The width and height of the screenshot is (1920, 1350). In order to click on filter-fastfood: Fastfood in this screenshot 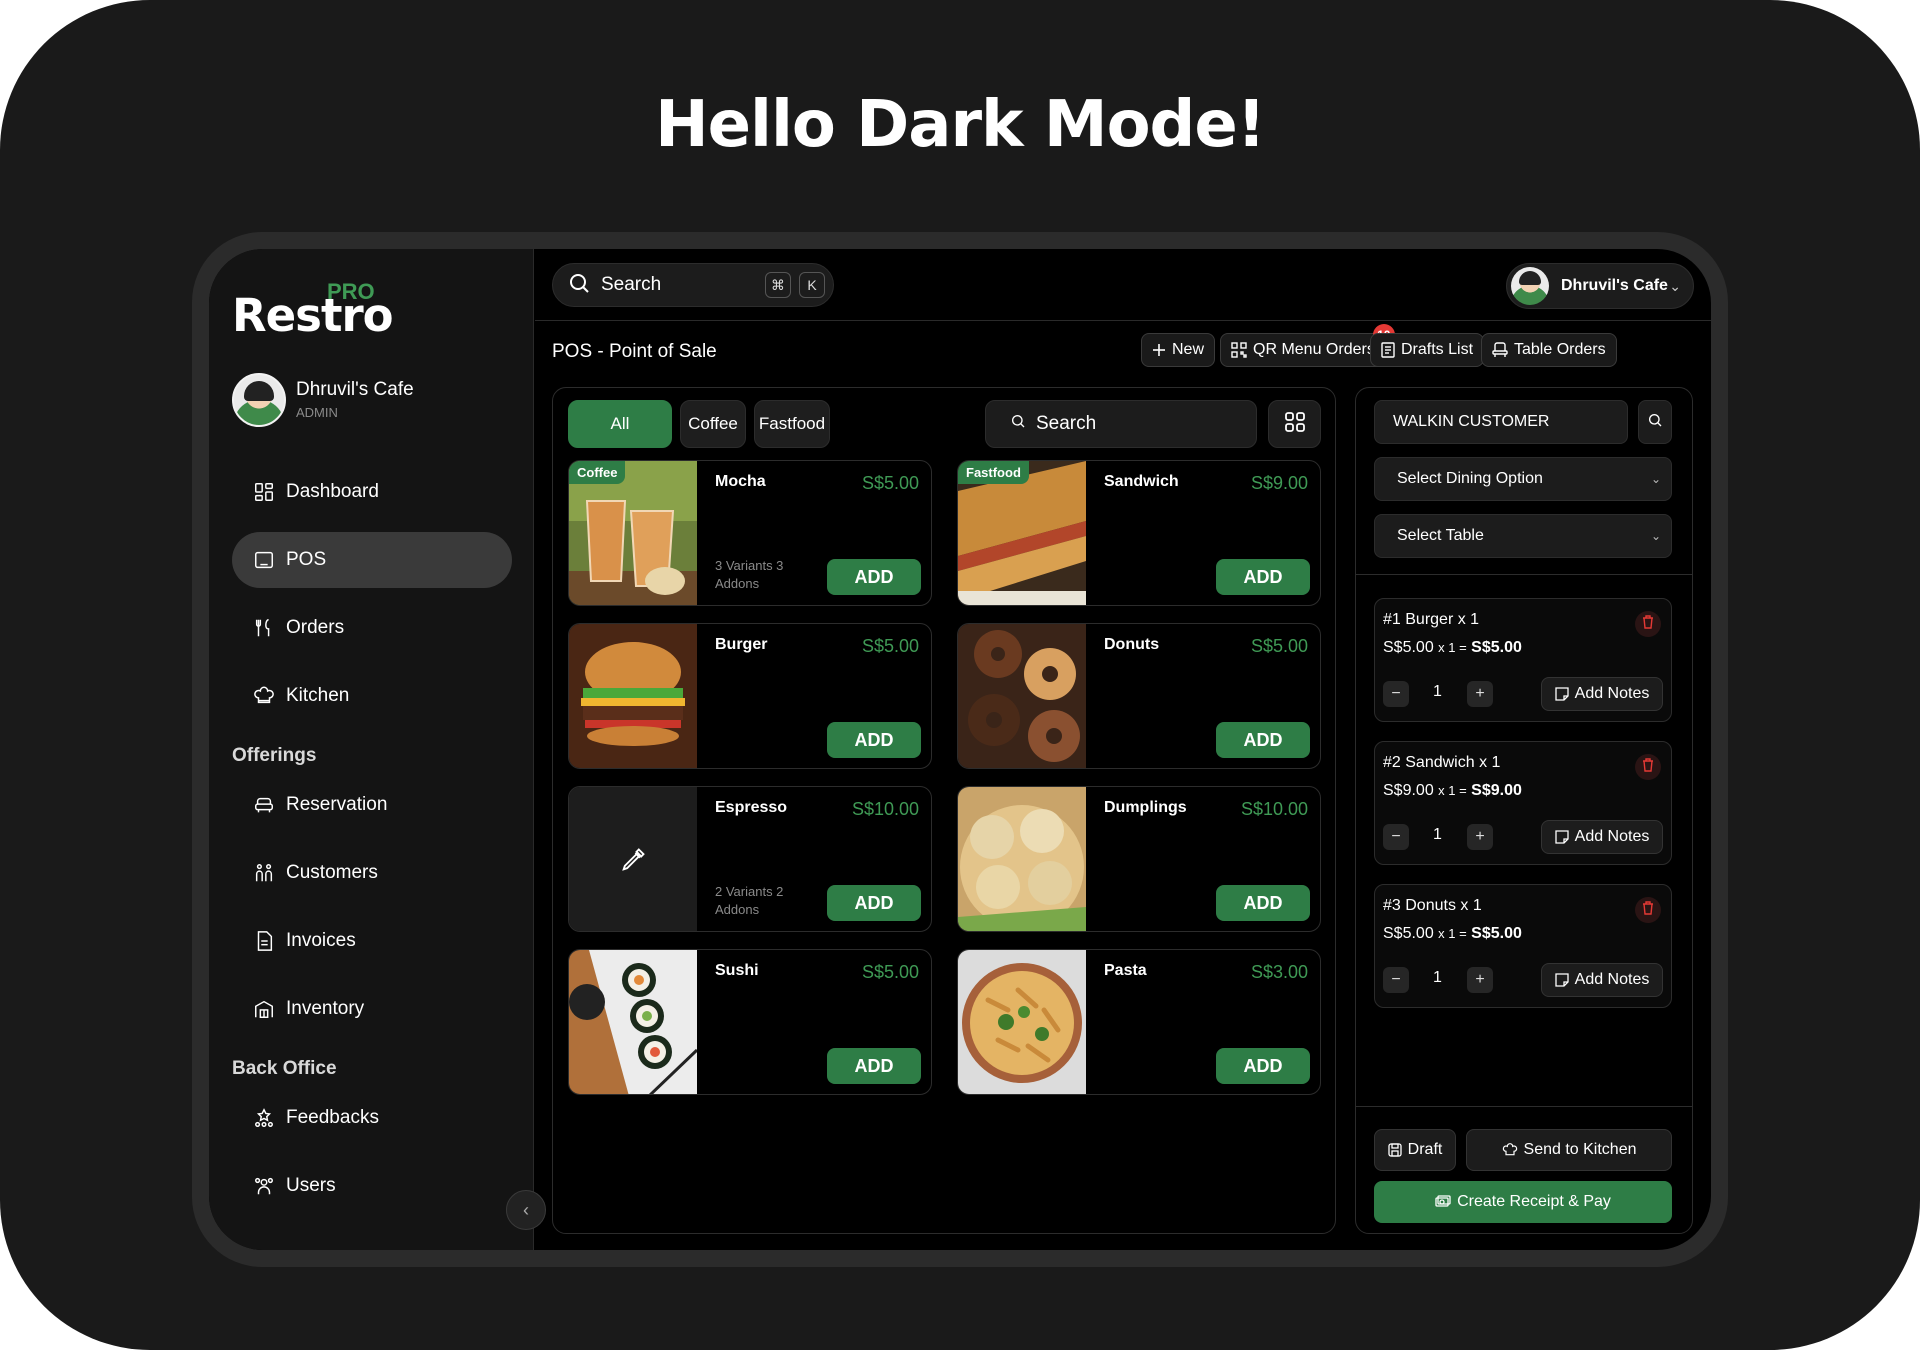, I will do `click(792, 424)`.